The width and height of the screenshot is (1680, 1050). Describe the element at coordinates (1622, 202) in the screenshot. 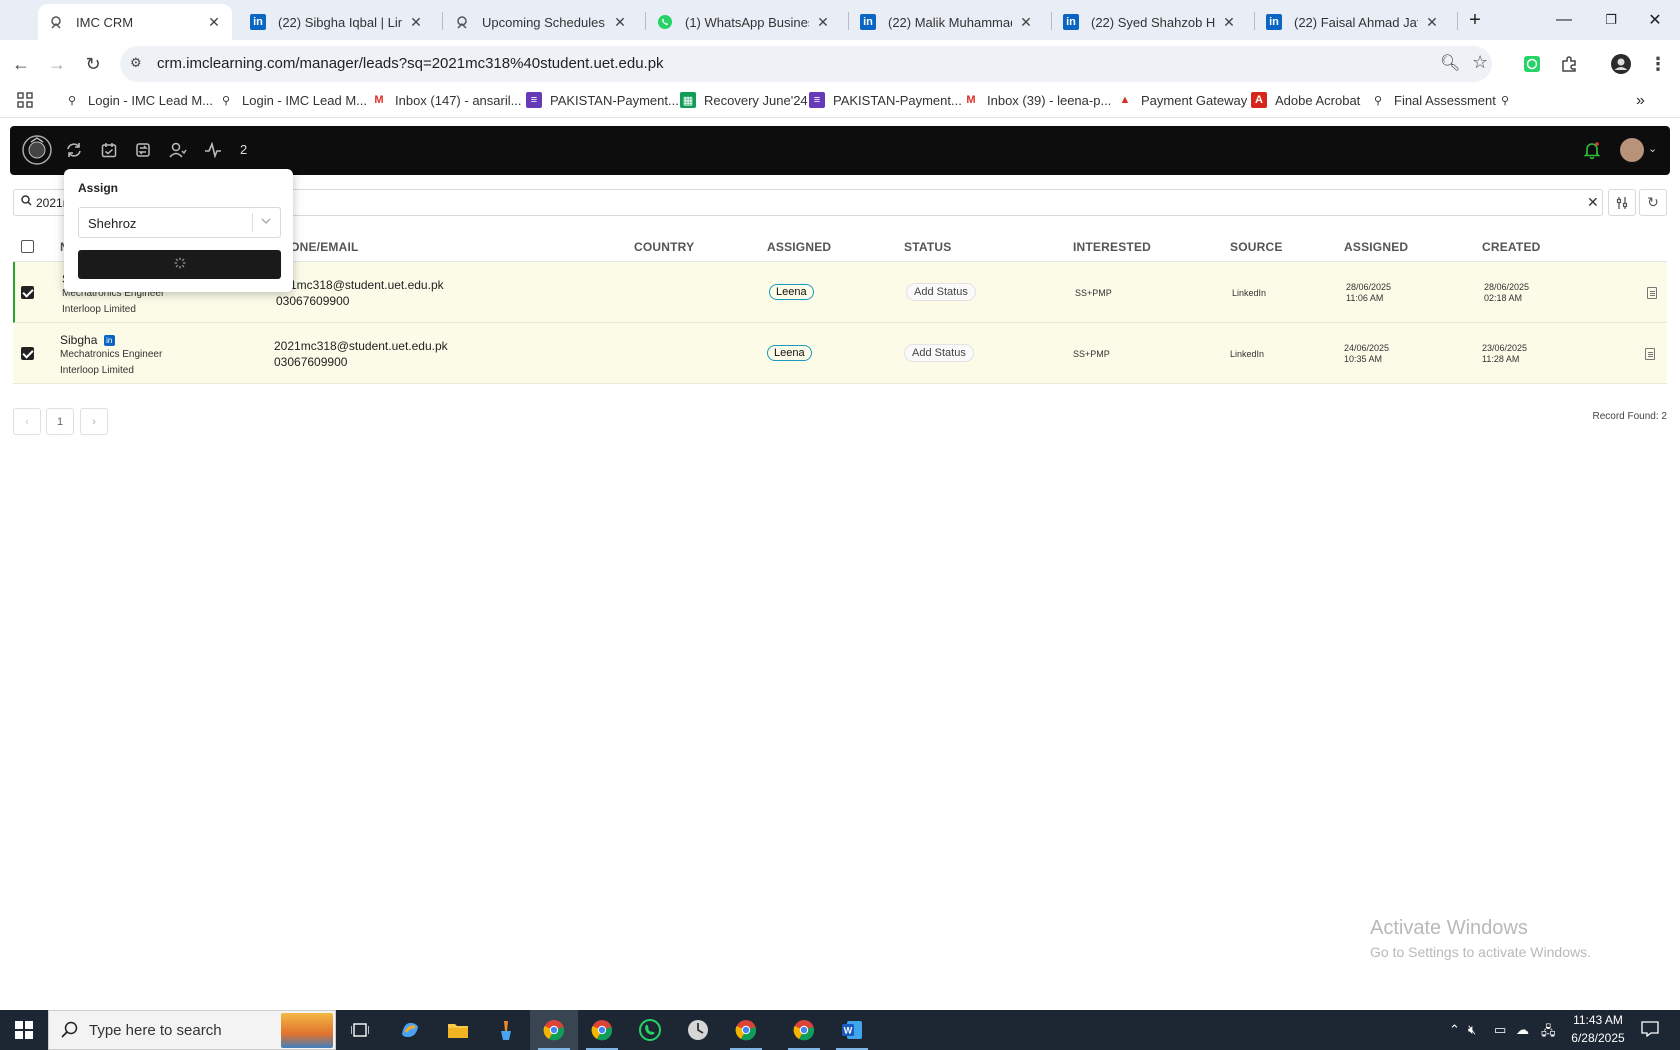

I see `filter-settings-button` at that location.